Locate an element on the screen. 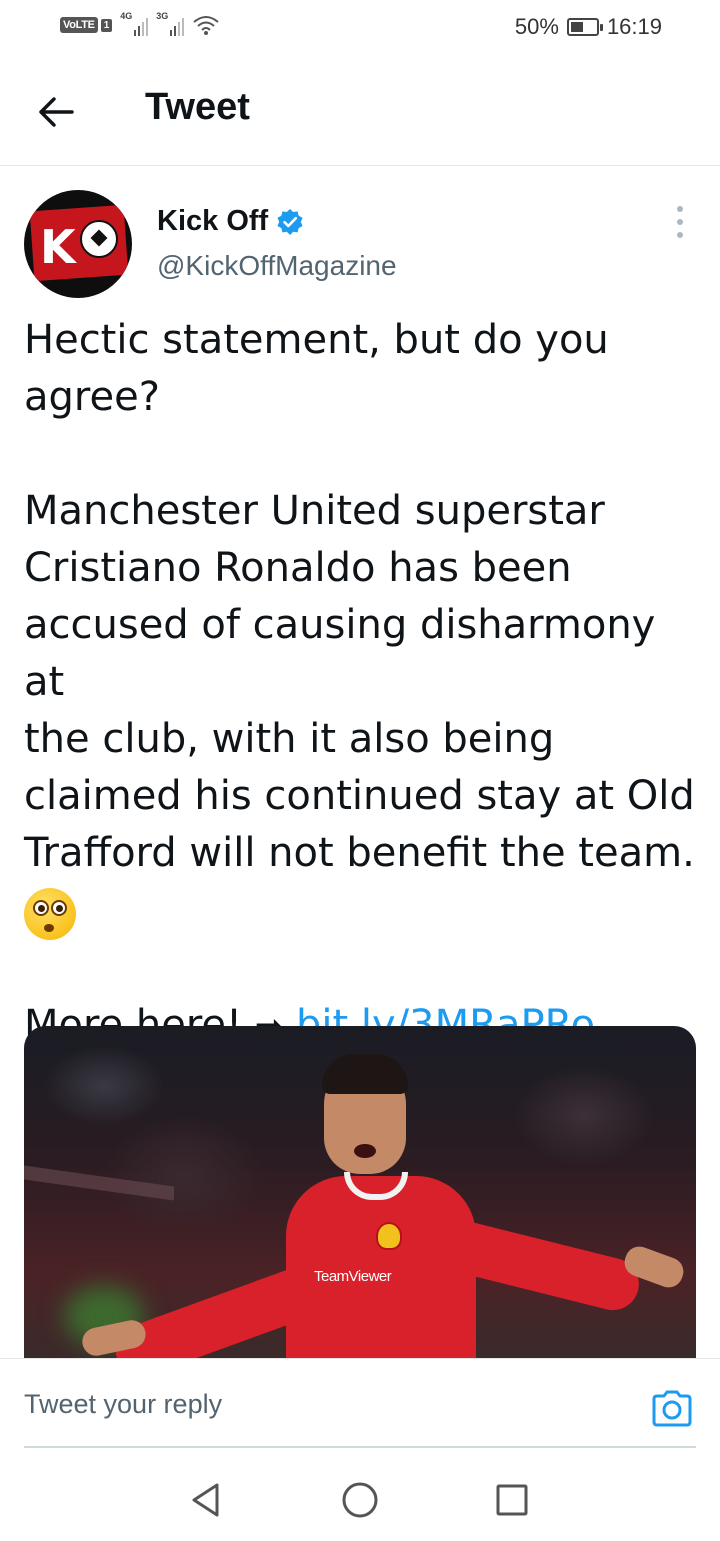 The height and width of the screenshot is (1541, 720). arrow-left-icon is located at coordinates (56, 112).